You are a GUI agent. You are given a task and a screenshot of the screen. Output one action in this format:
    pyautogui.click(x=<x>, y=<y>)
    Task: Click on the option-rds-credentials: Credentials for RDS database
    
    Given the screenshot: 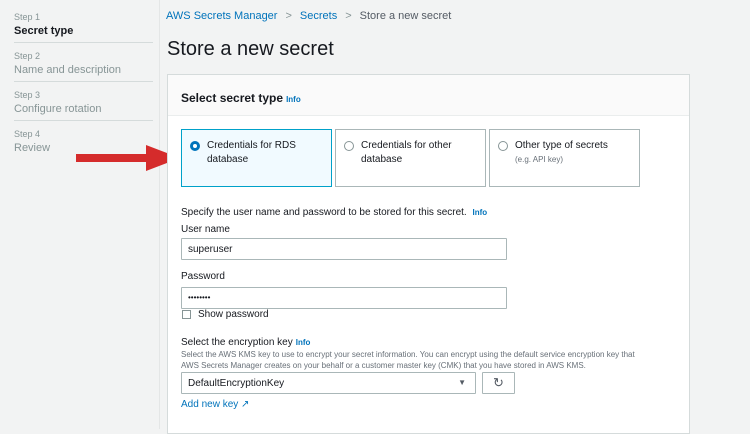 What is the action you would take?
    pyautogui.click(x=256, y=158)
    